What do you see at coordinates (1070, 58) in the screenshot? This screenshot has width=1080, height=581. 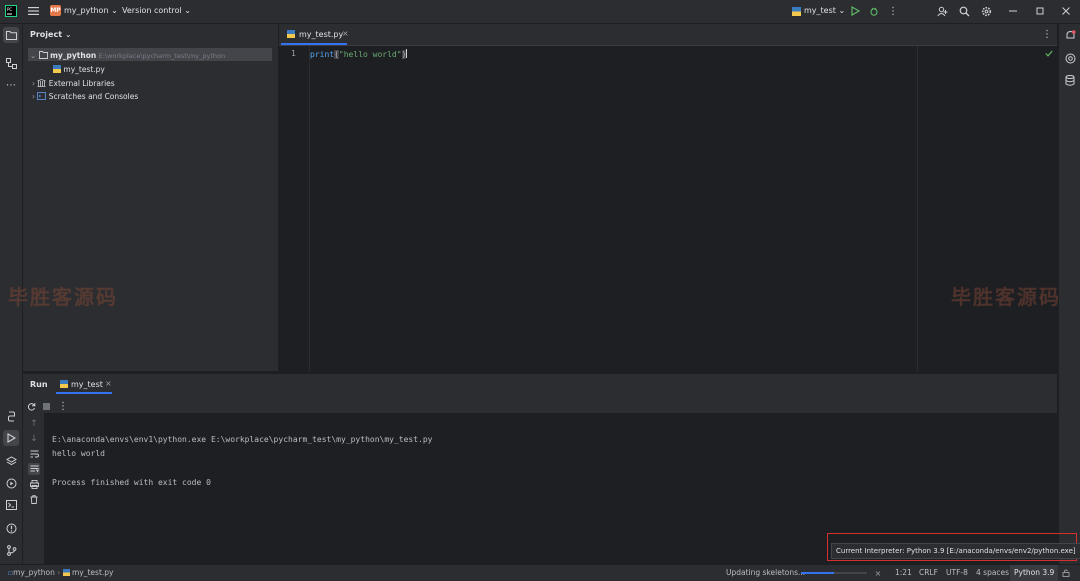 I see `ai-assistant-icon` at bounding box center [1070, 58].